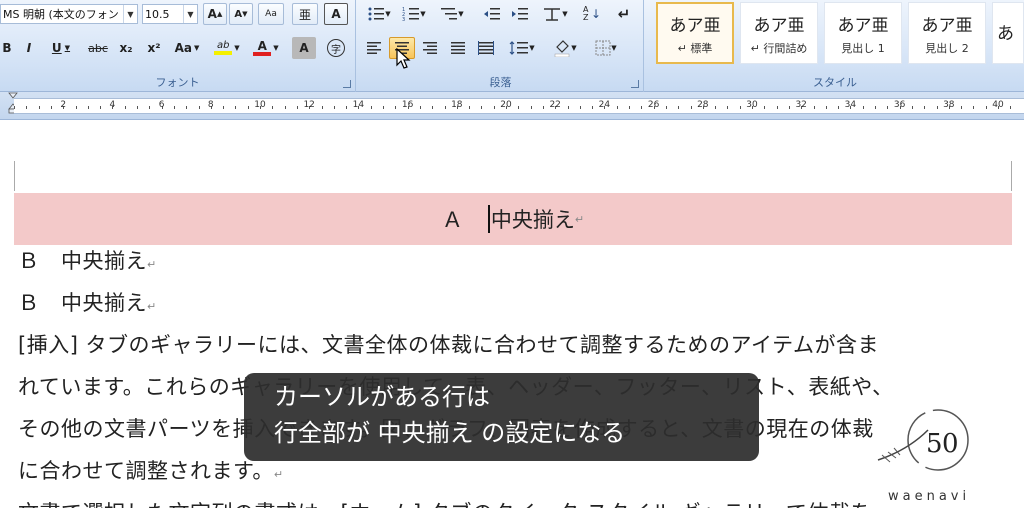 Image resolution: width=1024 pixels, height=508 pixels. Describe the element at coordinates (154, 48) in the screenshot. I see `superscript-button: x²` at that location.